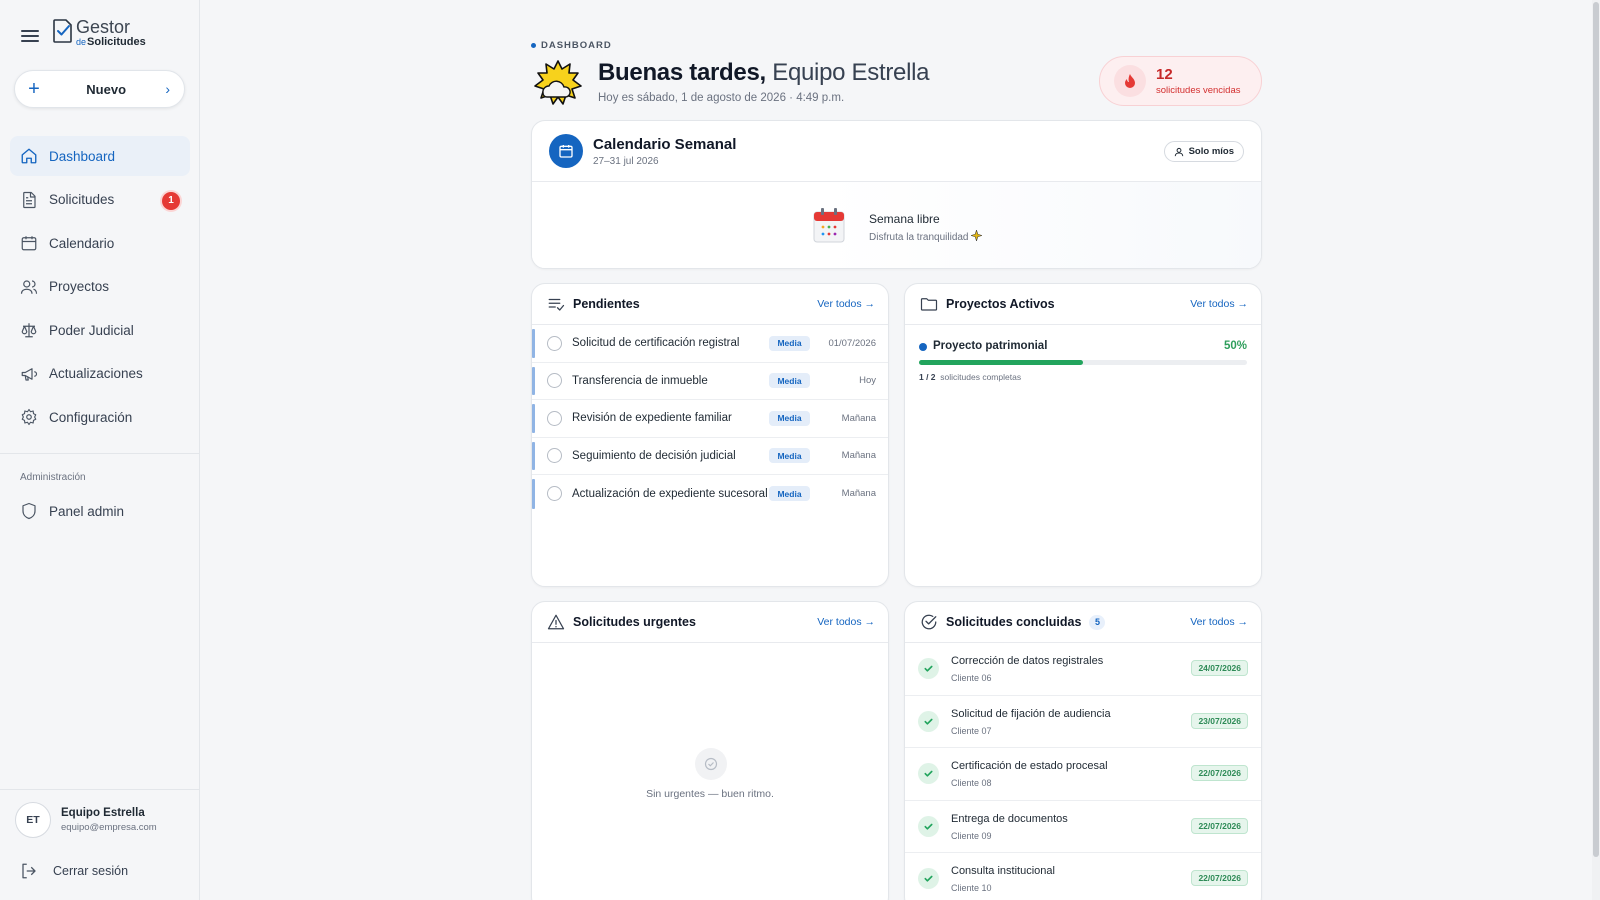 The height and width of the screenshot is (900, 1600). What do you see at coordinates (82, 199) in the screenshot?
I see `sidebar-item-label: Solicitudes` at bounding box center [82, 199].